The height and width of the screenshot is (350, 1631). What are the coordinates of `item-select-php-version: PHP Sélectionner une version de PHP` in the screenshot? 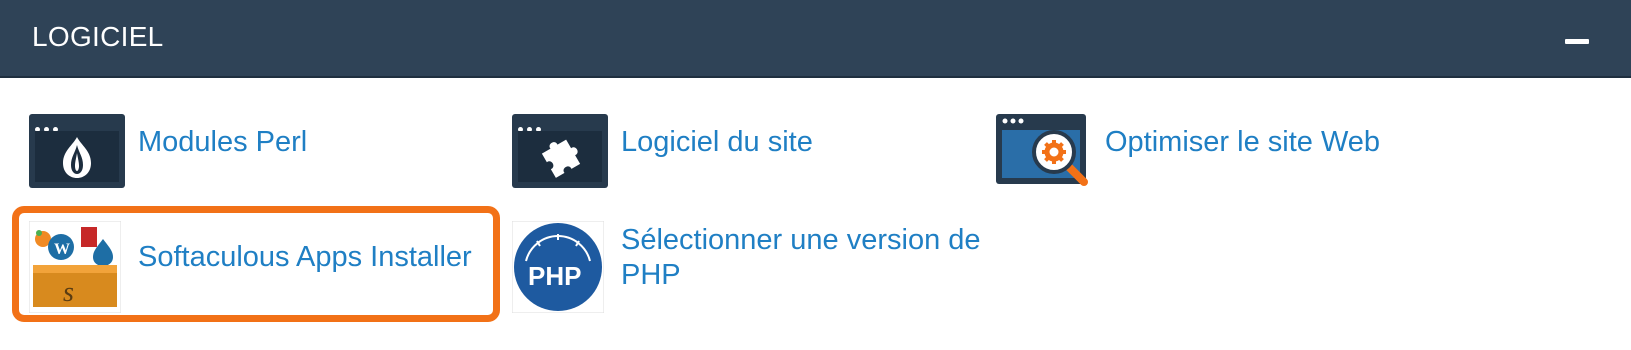 It's located at (746, 267).